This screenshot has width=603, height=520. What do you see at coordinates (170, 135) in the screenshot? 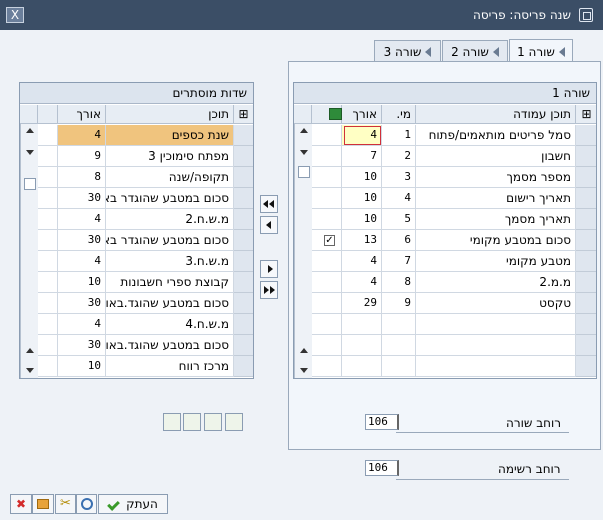
I see `content-cell: שנת כספים` at bounding box center [170, 135].